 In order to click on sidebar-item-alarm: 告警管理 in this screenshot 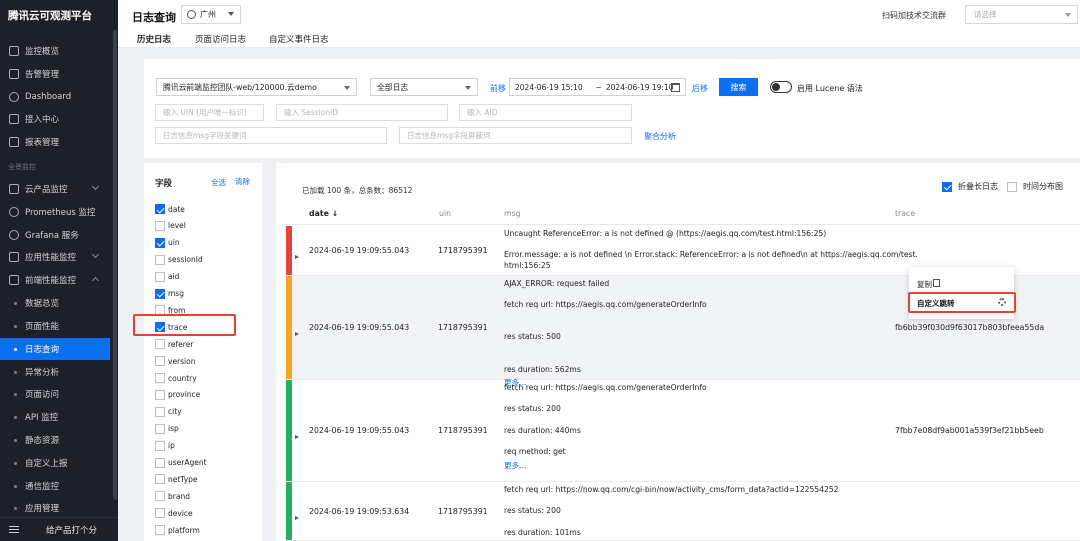, I will do `click(55, 74)`.